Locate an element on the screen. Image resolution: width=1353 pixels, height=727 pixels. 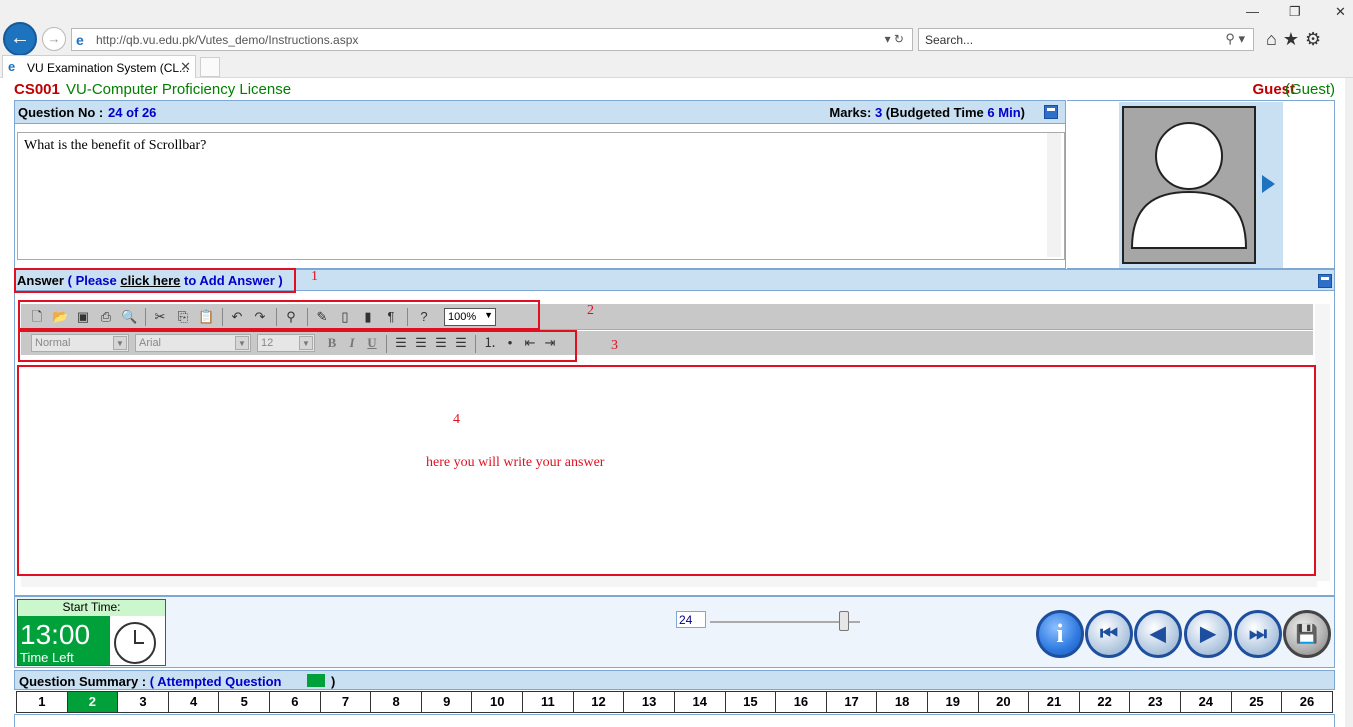
collapse-question-icon is located at coordinates (1051, 112).